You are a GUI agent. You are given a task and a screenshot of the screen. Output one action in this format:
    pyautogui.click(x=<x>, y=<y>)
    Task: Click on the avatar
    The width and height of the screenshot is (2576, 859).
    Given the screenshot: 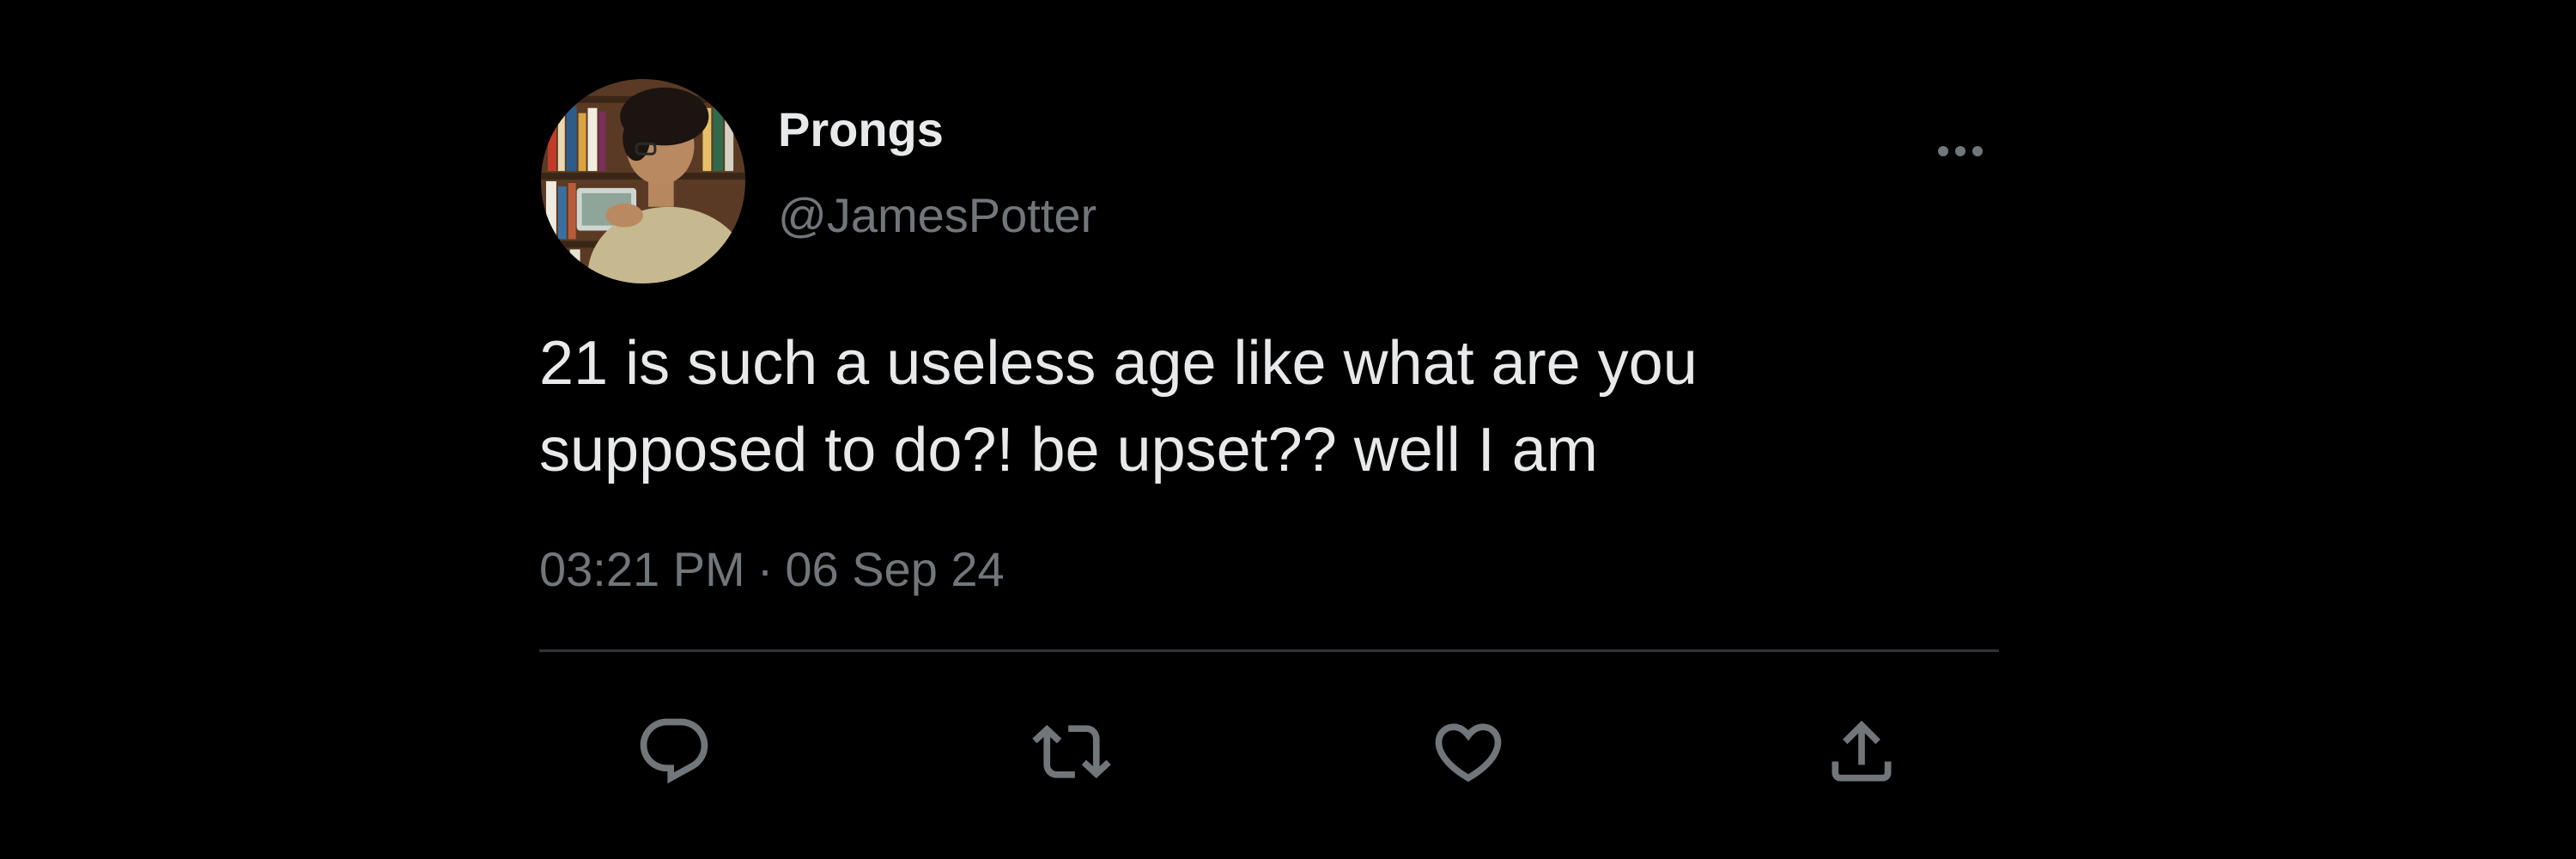 What is the action you would take?
    pyautogui.click(x=643, y=181)
    